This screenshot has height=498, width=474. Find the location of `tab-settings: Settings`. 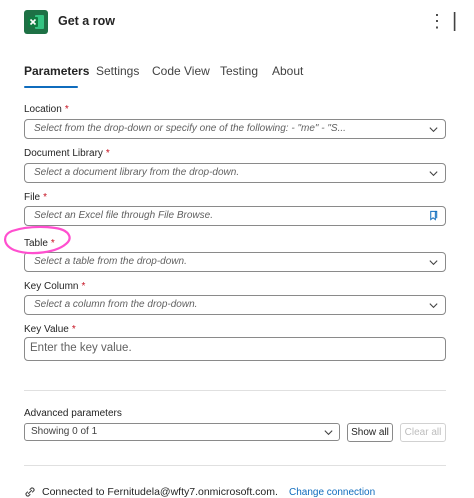

tab-settings: Settings is located at coordinates (117, 71).